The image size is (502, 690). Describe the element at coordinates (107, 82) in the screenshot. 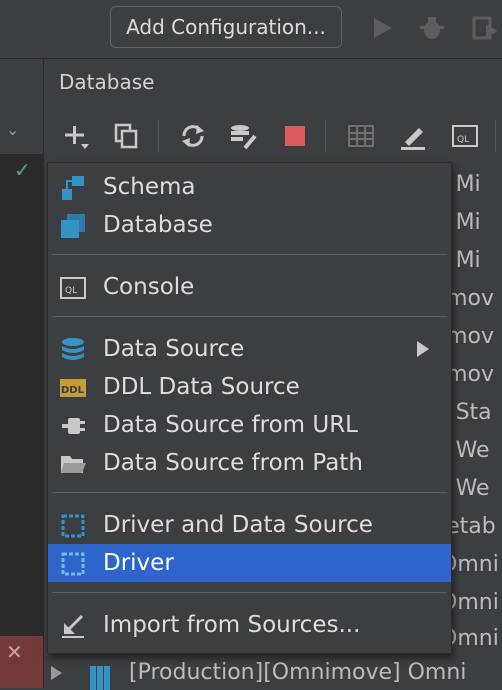

I see `panel-title: Database` at that location.